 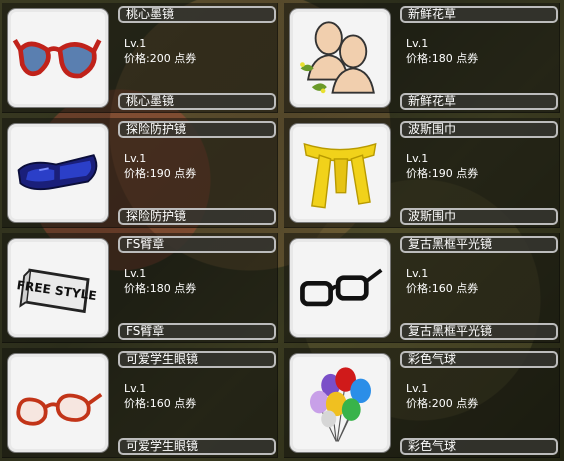 What do you see at coordinates (340, 175) in the screenshot?
I see `scarf-icon` at bounding box center [340, 175].